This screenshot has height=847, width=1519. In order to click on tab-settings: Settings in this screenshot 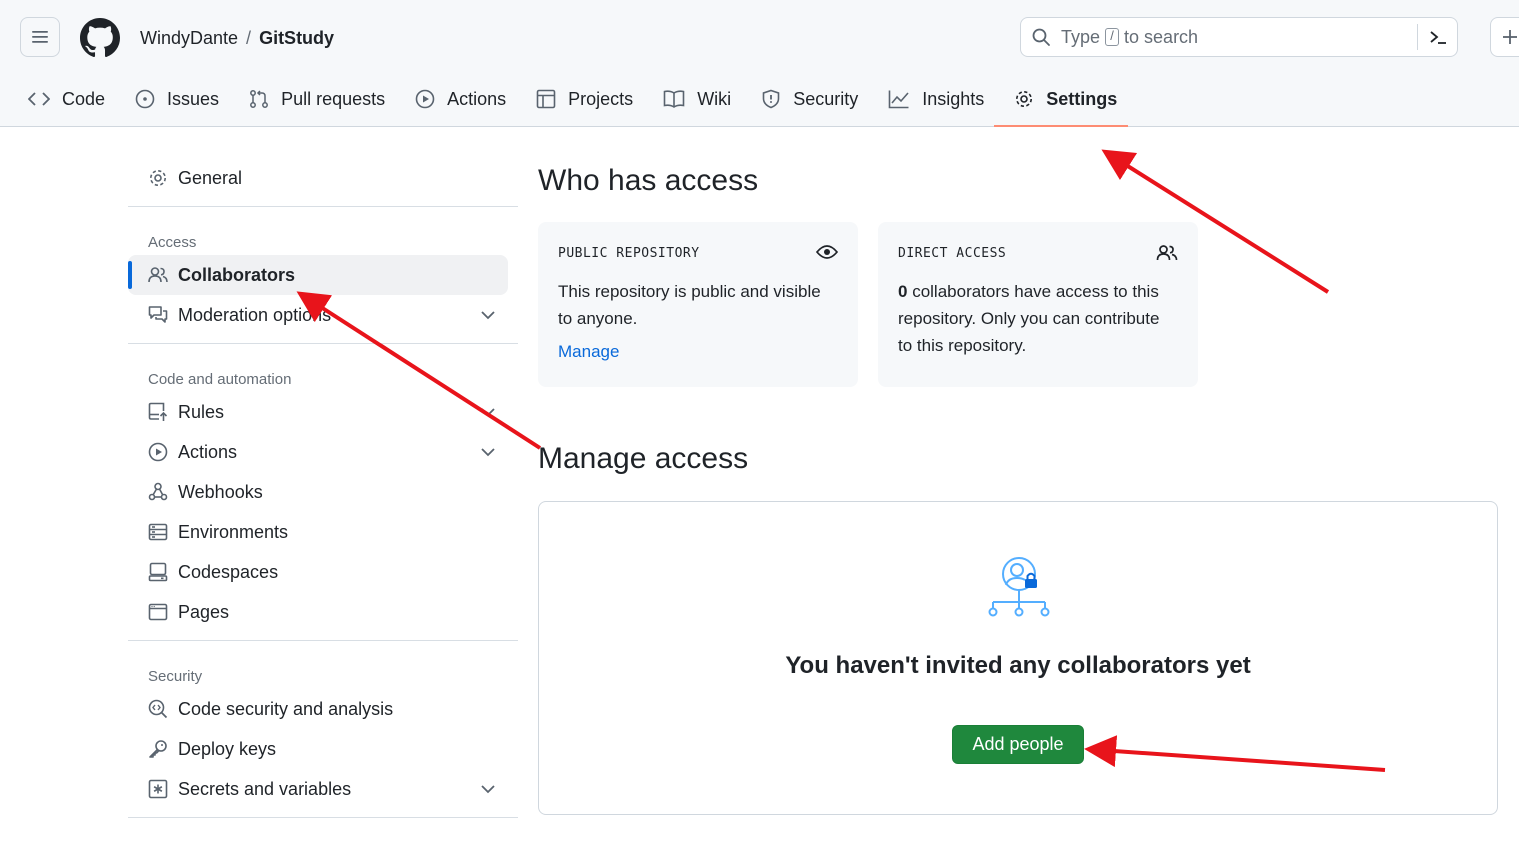, I will do `click(1061, 103)`.